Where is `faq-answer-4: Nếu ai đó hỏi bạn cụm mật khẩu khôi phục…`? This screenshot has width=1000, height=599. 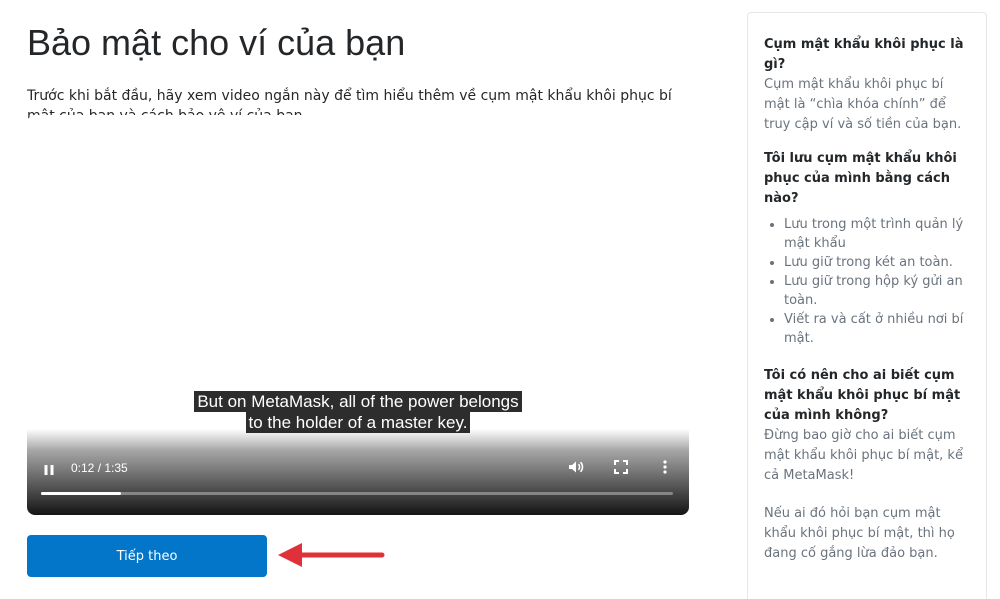 faq-answer-4: Nếu ai đó hỏi bạn cụm mật khẩu khôi phục… is located at coordinates (859, 533).